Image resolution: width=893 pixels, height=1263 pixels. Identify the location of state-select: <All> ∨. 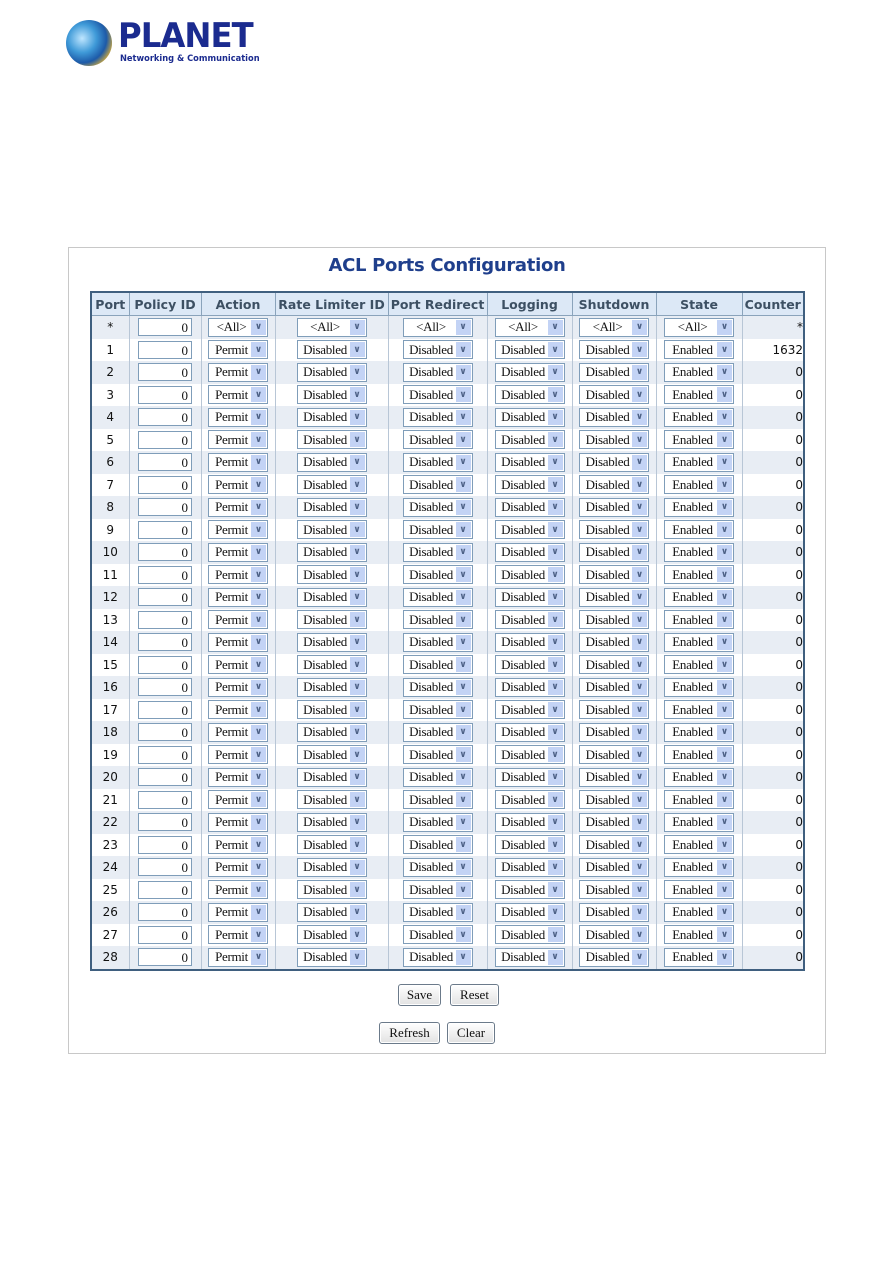
(699, 327).